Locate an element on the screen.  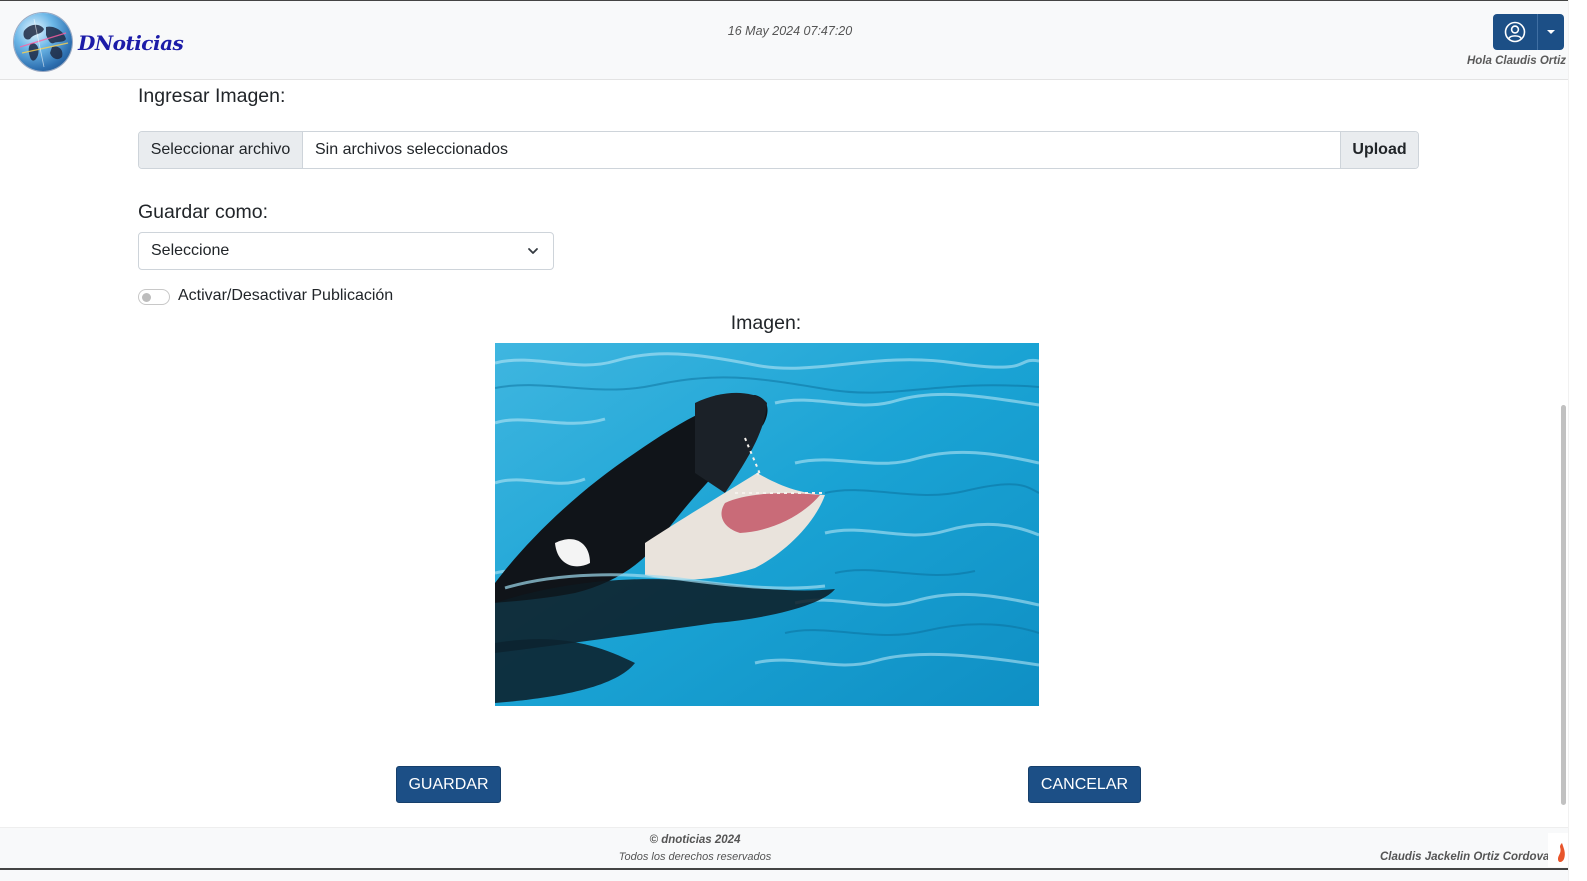
flame-icon is located at coordinates (1558, 850).